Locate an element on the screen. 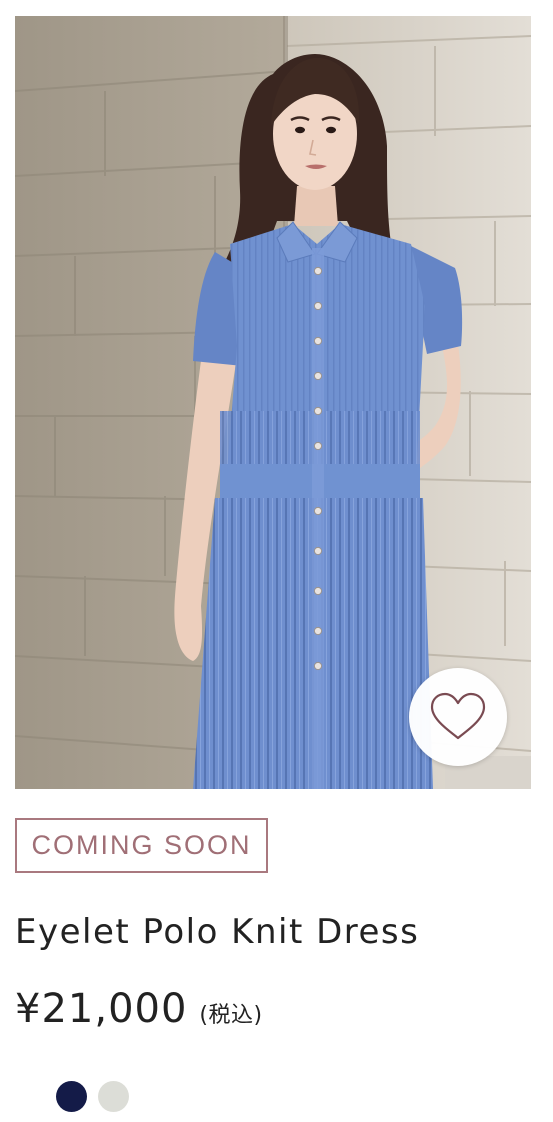  coming-soon-badge: COMING SOON is located at coordinates (141, 845).